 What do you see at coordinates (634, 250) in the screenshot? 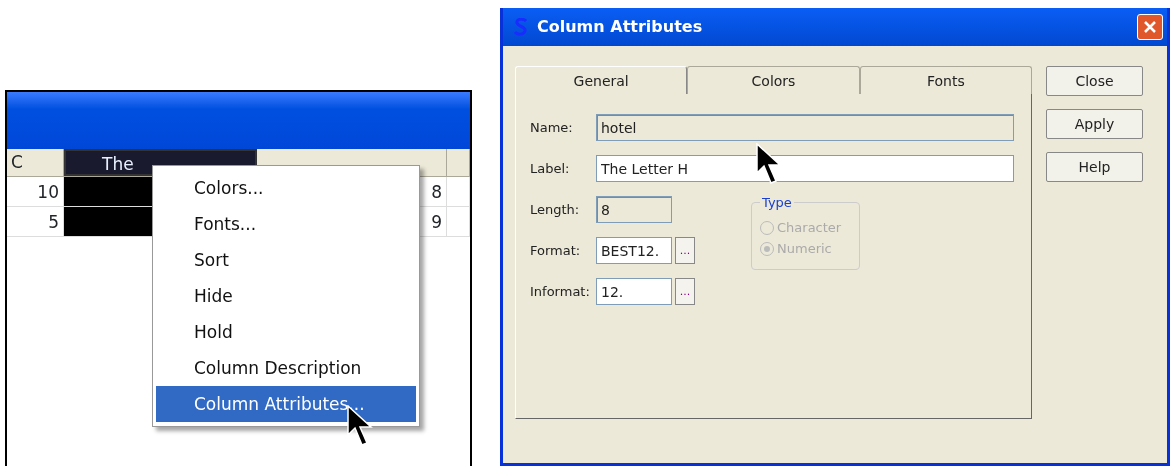
I see `input-field: BEST12.` at bounding box center [634, 250].